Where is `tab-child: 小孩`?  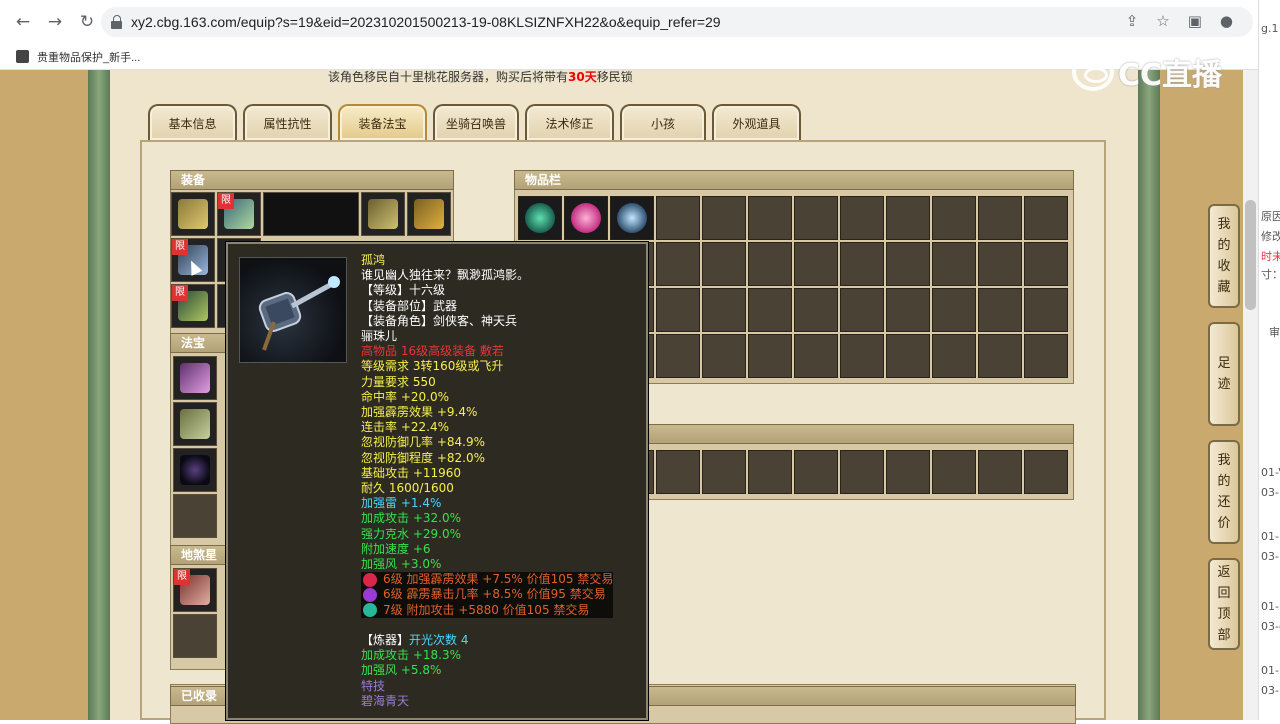 tab-child: 小孩 is located at coordinates (663, 122).